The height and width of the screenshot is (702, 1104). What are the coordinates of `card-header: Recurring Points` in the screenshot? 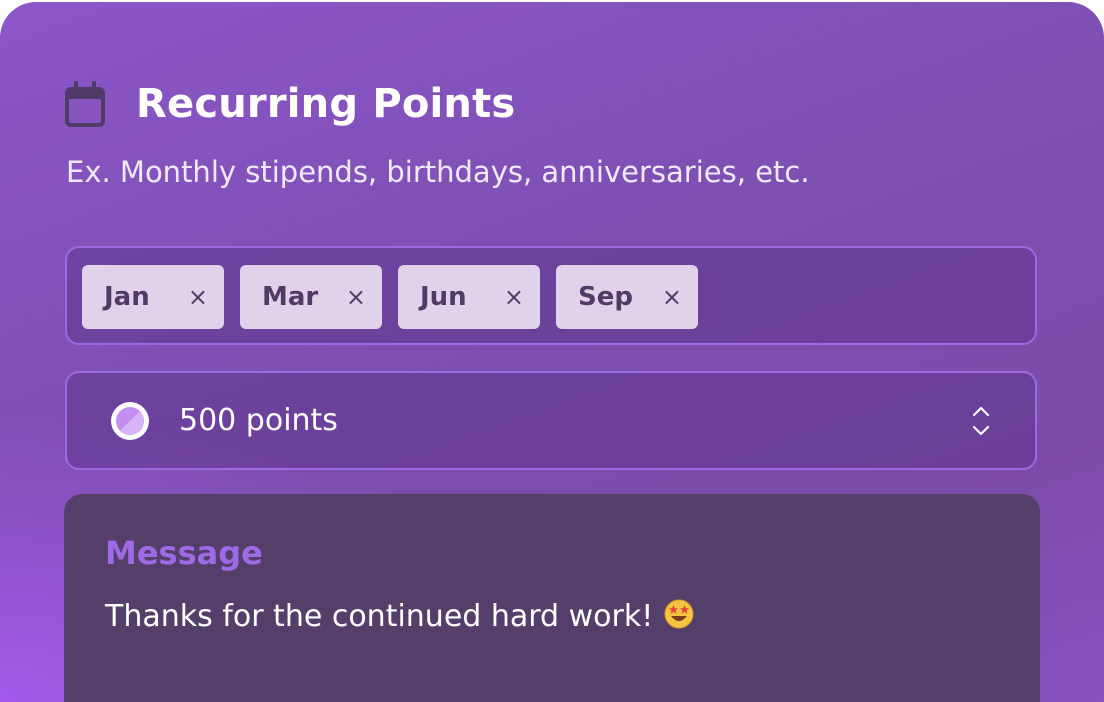 It's located at (289, 104).